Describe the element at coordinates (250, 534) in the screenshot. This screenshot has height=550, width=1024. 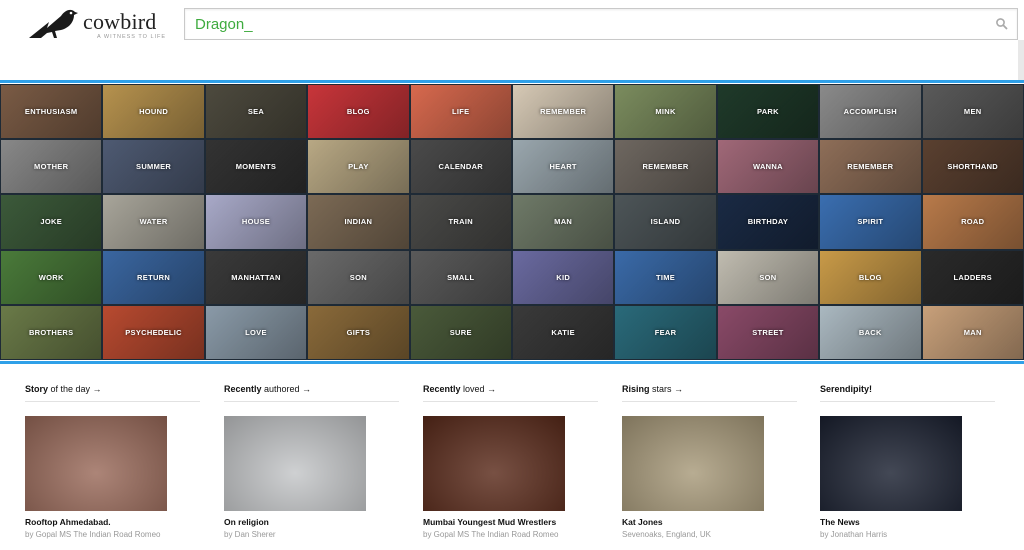
I see `section-item-byline: by Dan Sherer` at that location.